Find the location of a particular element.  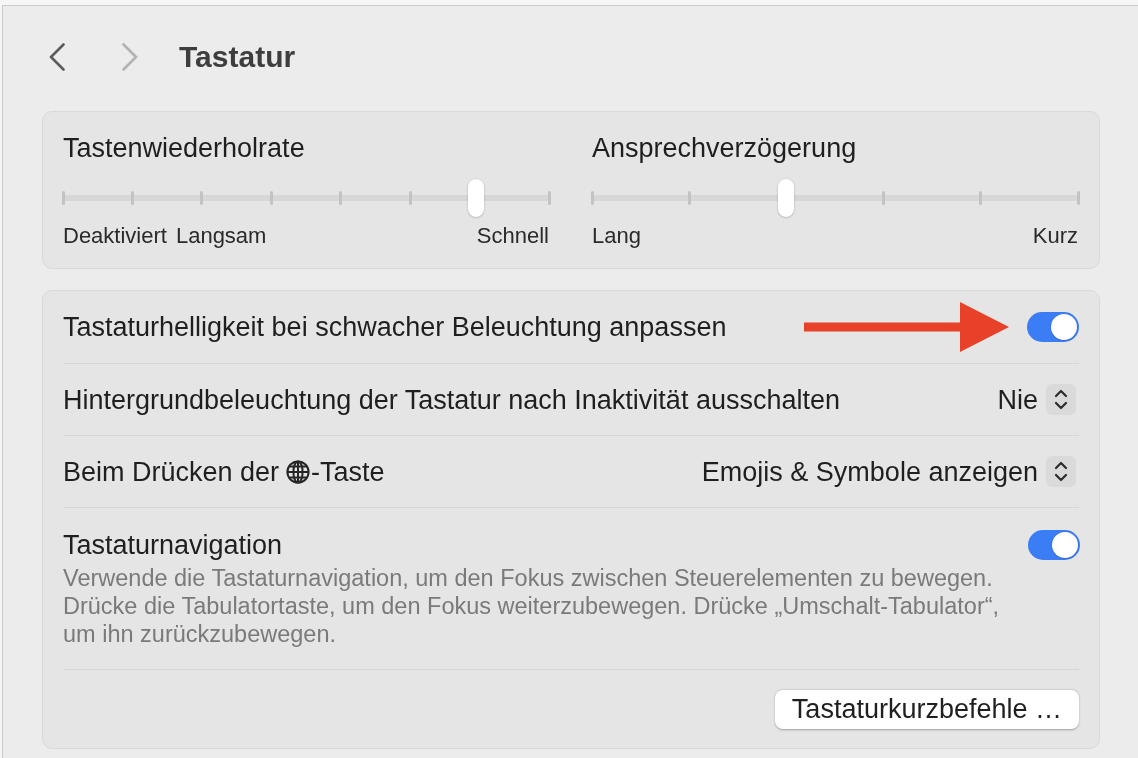

chevron-left-icon is located at coordinates (57, 57).